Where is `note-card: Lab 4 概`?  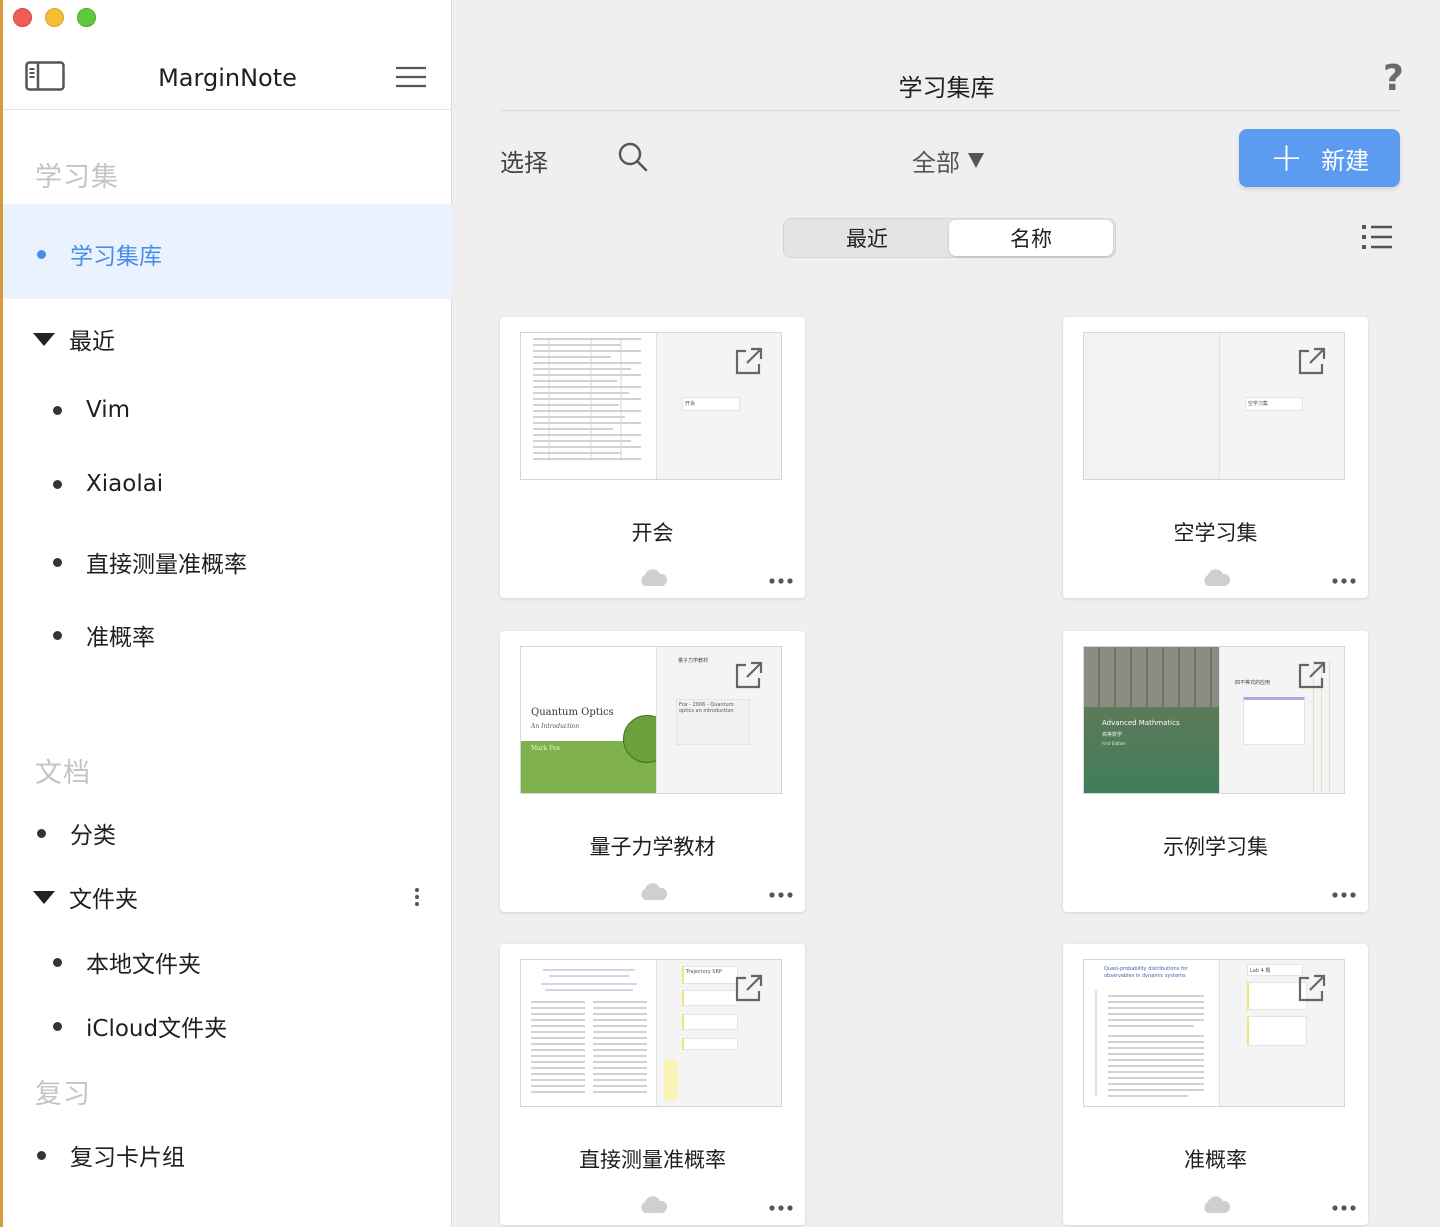 note-card: Lab 4 概 is located at coordinates (1275, 970).